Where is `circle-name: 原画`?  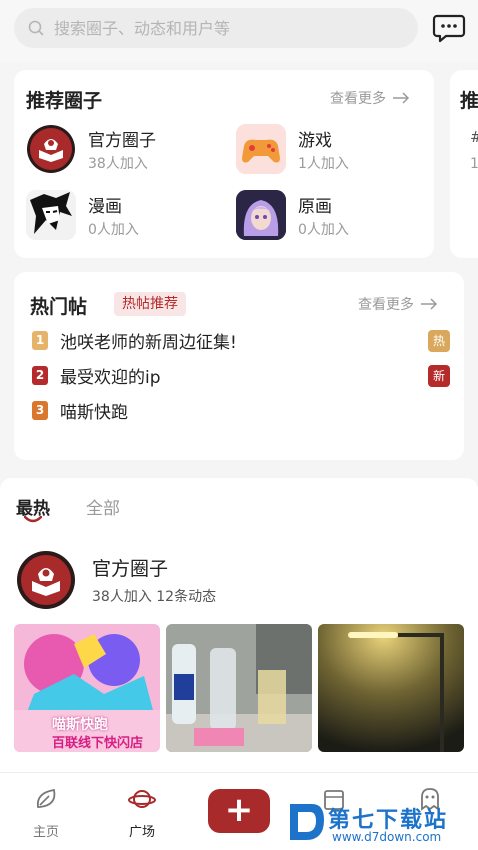
circle-name: 原画 is located at coordinates (315, 207).